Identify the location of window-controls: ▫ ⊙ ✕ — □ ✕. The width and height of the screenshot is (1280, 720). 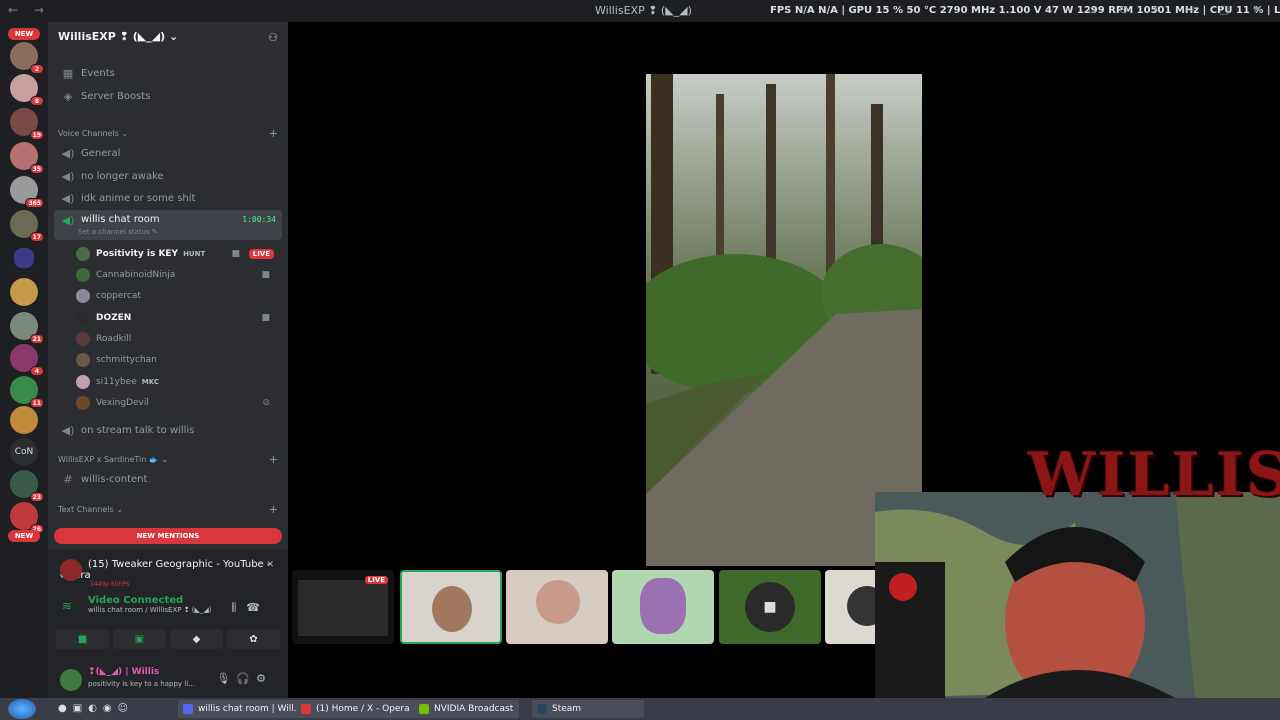
(1180, 9).